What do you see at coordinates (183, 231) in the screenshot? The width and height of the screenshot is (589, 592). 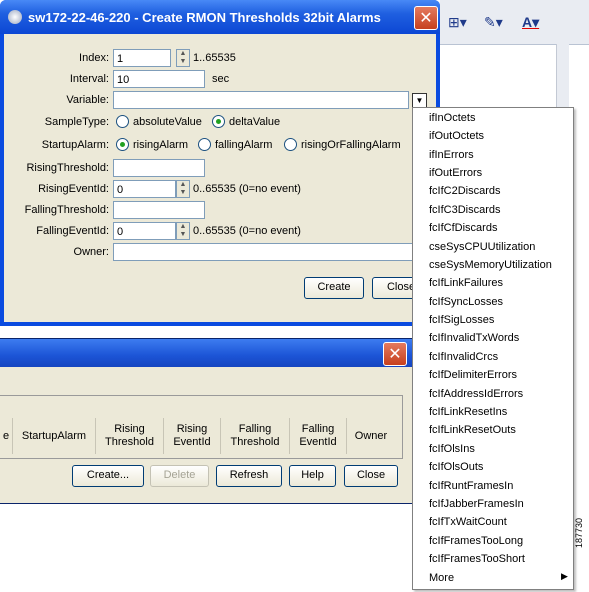 I see `falling-event-id-stepper: ▲ ▼` at bounding box center [183, 231].